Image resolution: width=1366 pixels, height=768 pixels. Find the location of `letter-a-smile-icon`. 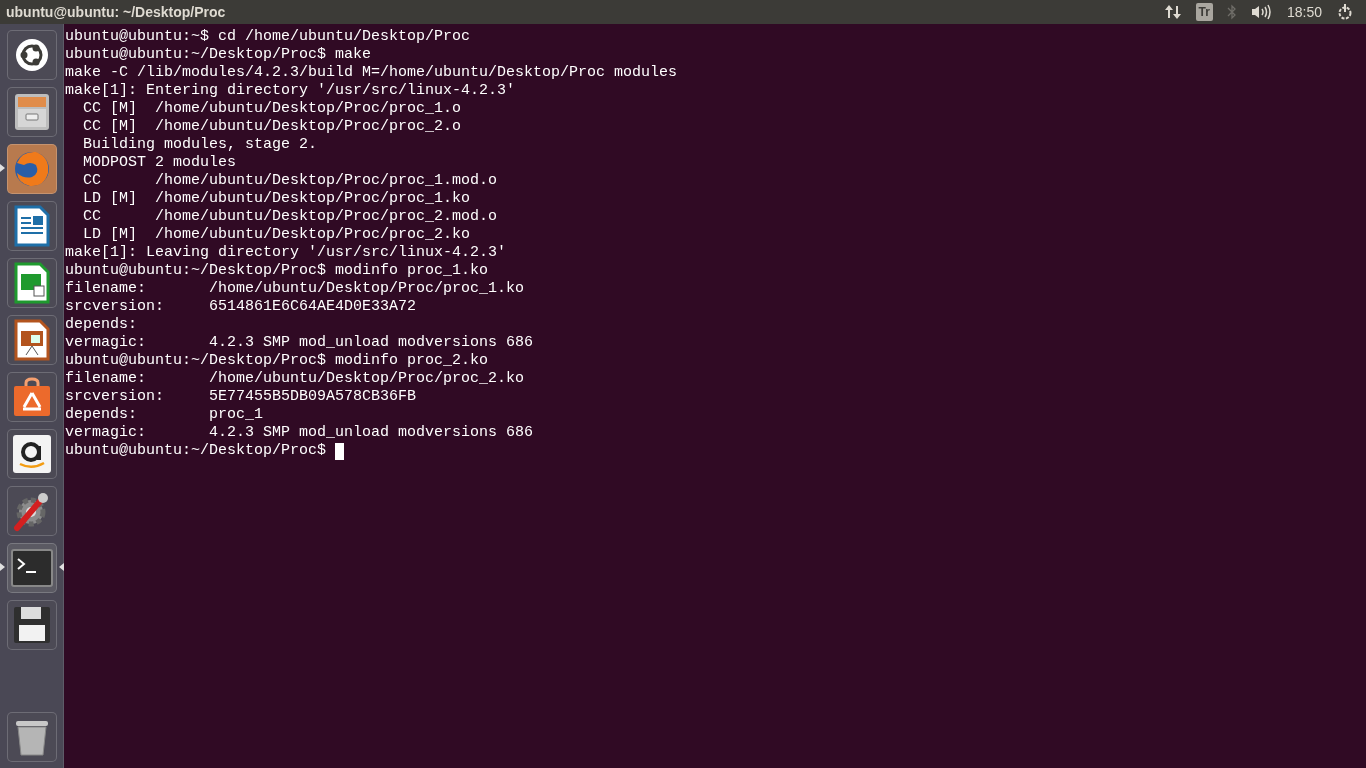

letter-a-smile-icon is located at coordinates (32, 453).